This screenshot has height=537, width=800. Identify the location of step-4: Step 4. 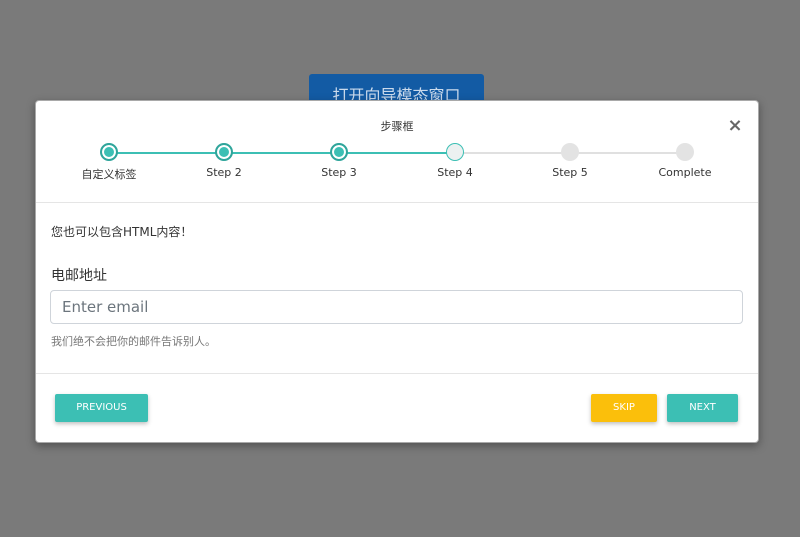
(455, 161).